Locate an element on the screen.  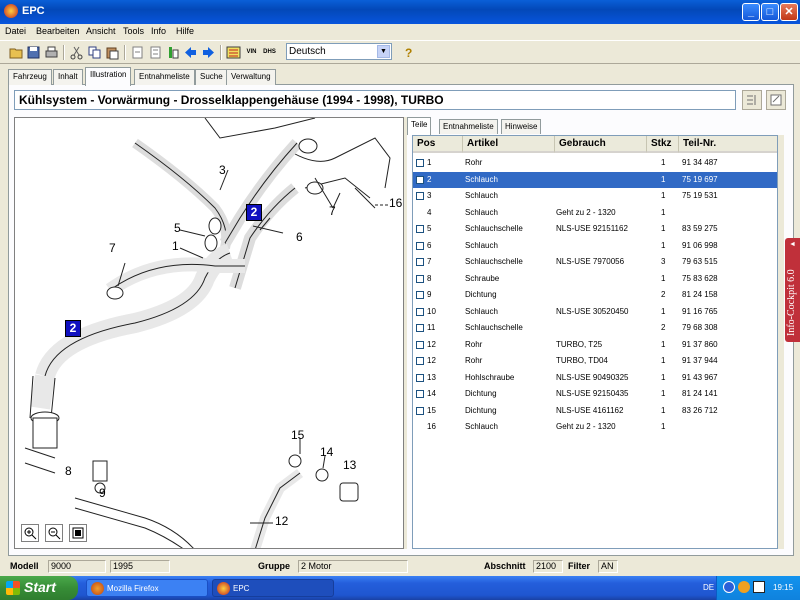
table-row: 2 Schlauch 1 75 19 697 is located at coordinates (595, 179).